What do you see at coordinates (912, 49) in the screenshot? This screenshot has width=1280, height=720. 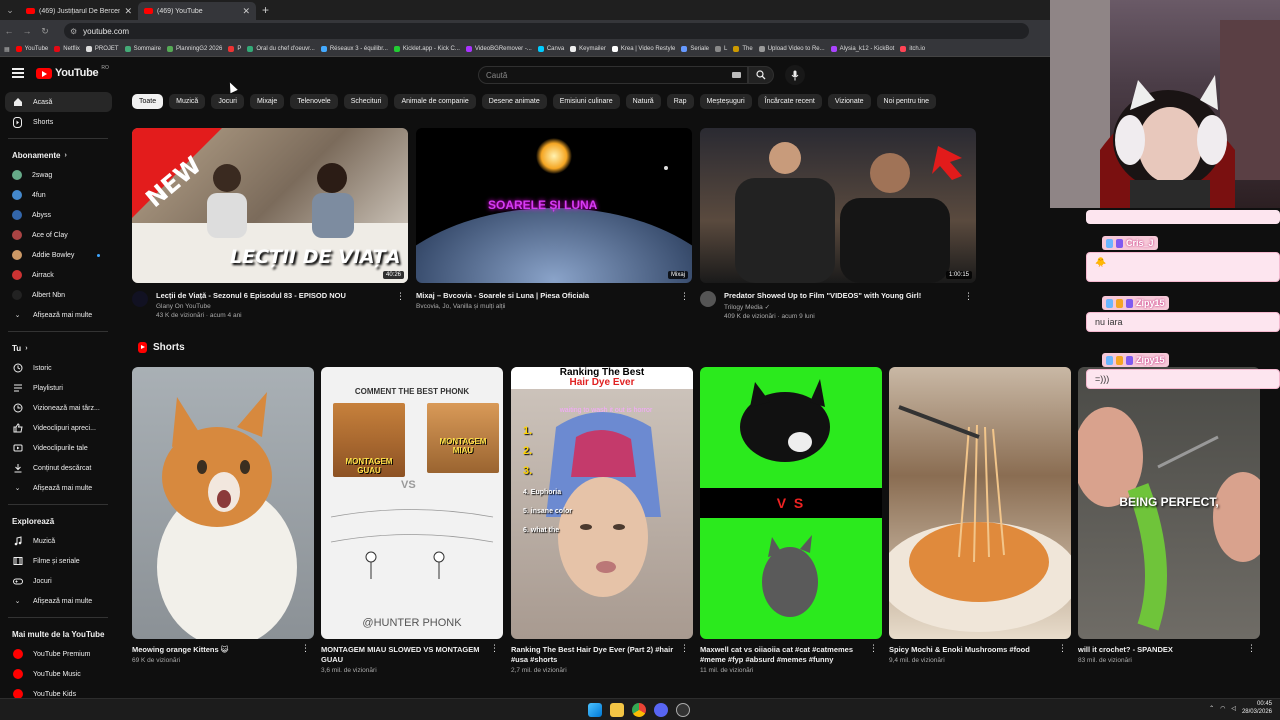 I see `bookmark-item: itch.io` at bounding box center [912, 49].